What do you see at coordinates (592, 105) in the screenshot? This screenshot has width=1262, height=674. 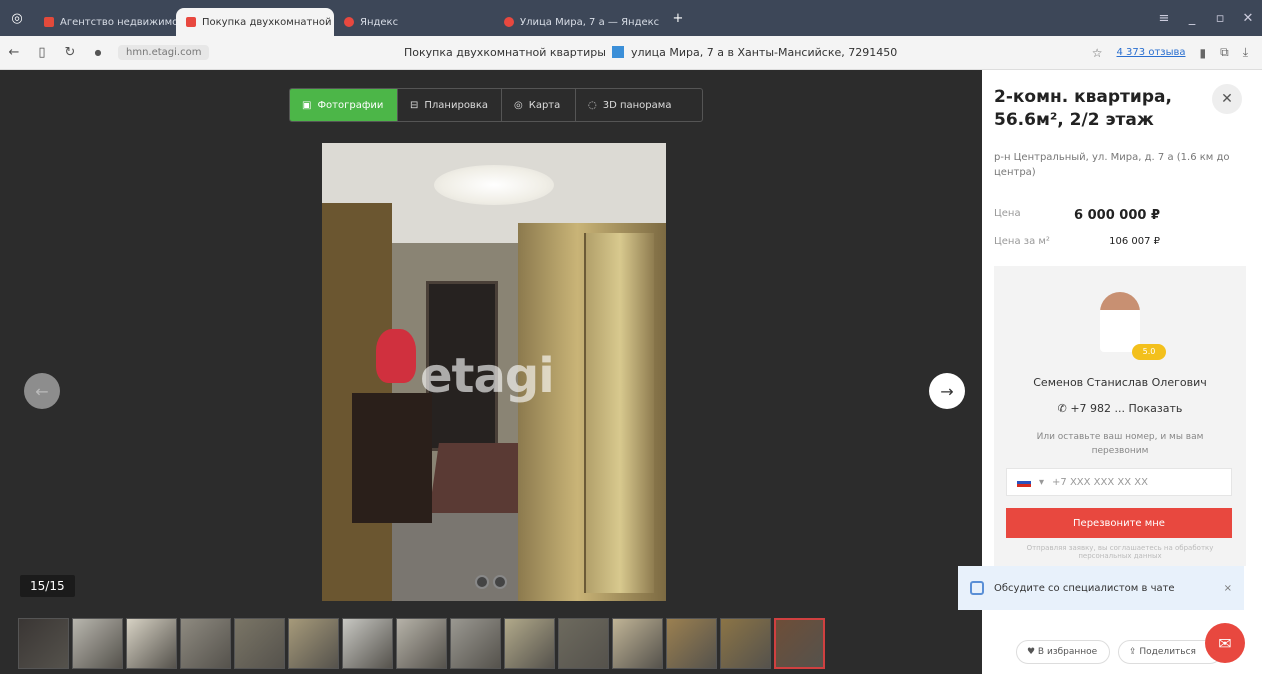 I see `panorama-icon: ◌` at bounding box center [592, 105].